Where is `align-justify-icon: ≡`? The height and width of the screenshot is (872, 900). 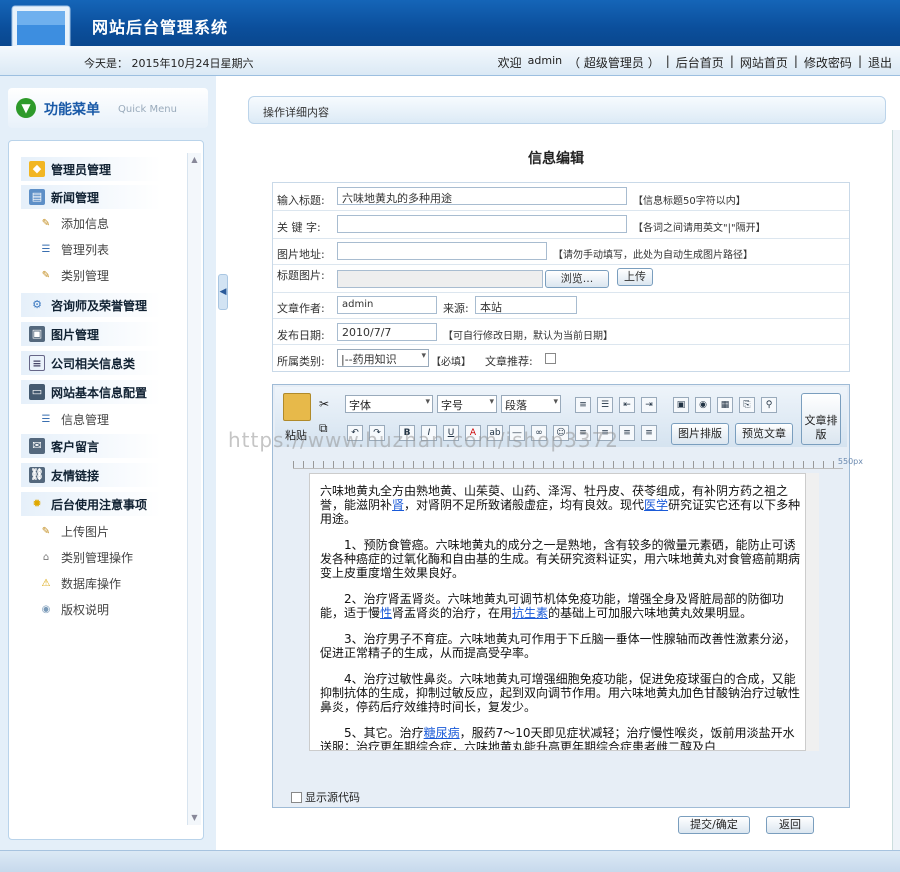
align-justify-icon: ≡ is located at coordinates (649, 433).